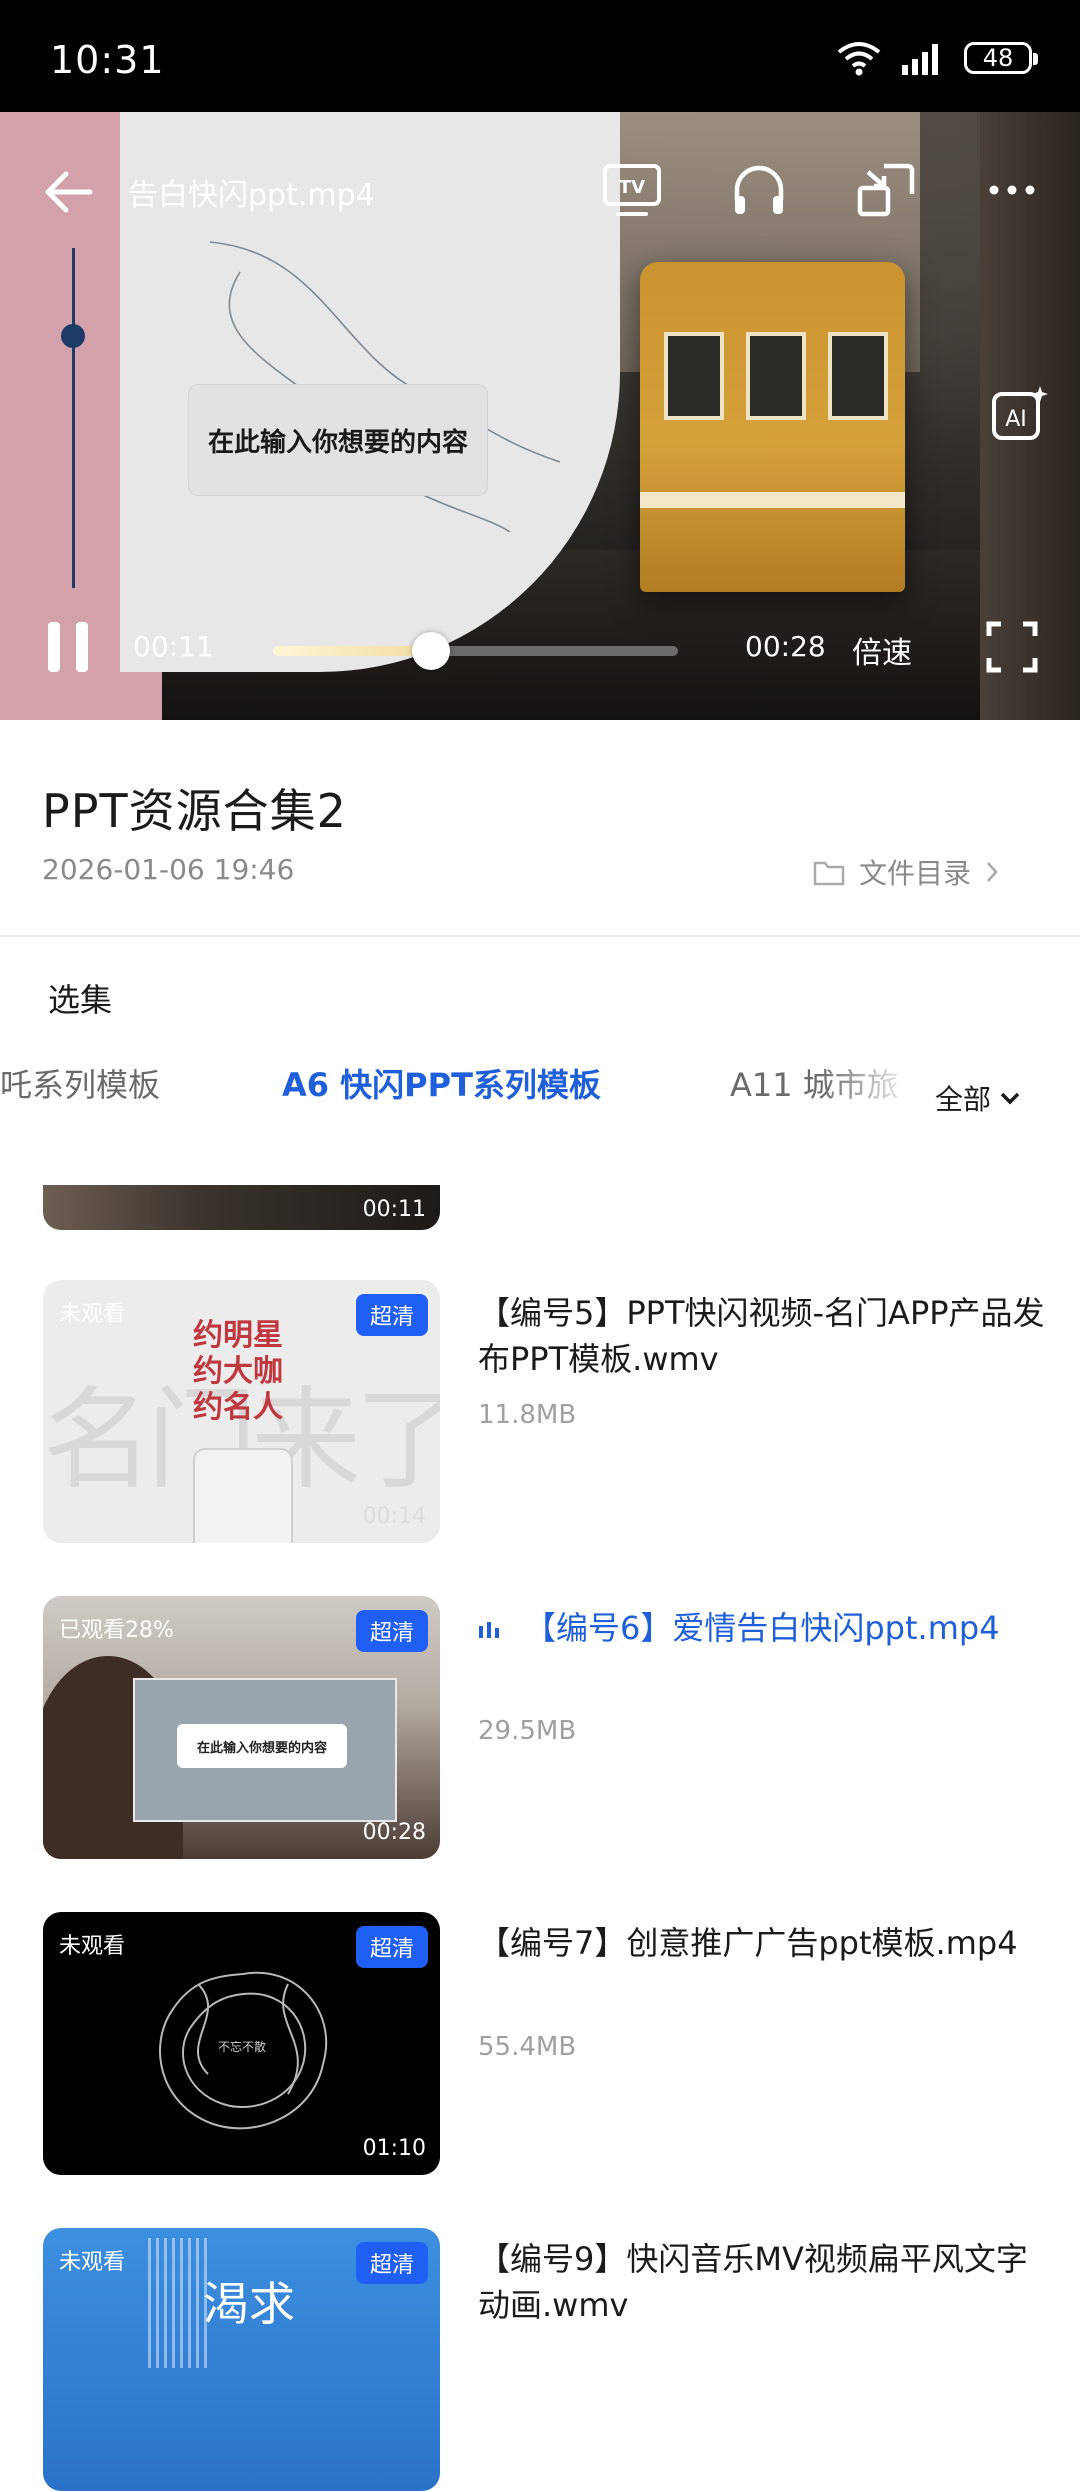 The height and width of the screenshot is (2491, 1080). What do you see at coordinates (475, 651) in the screenshot?
I see `seek-bar` at bounding box center [475, 651].